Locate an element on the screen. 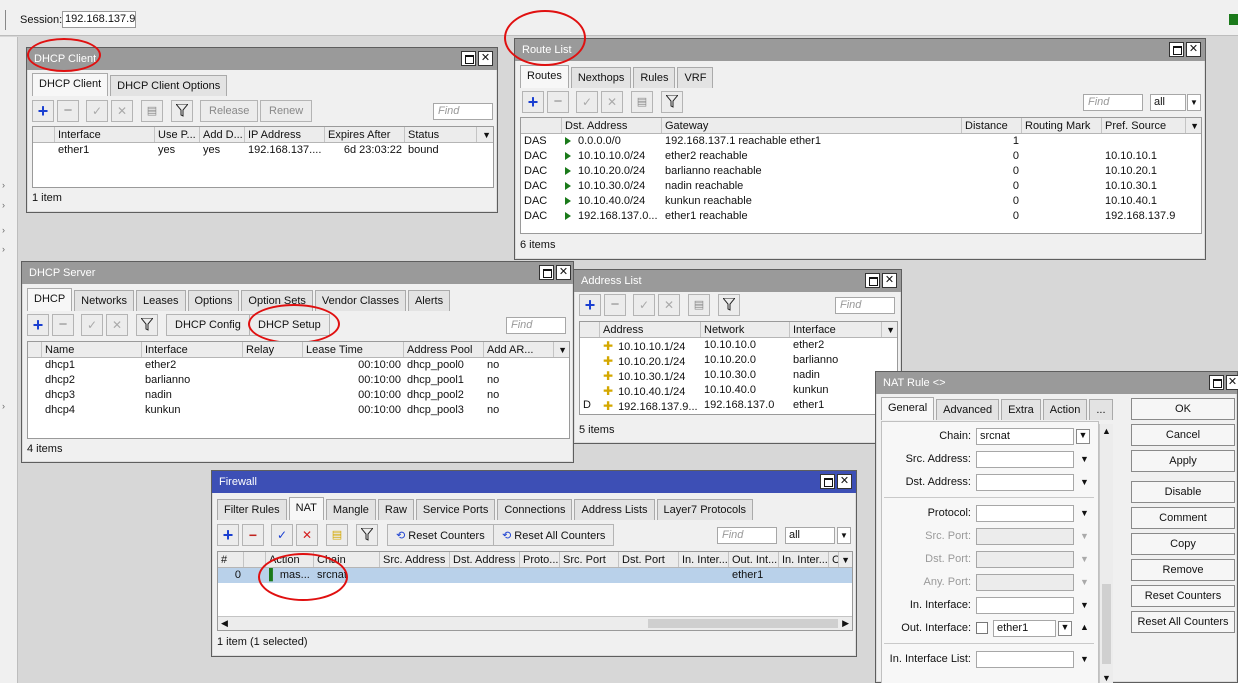  tab-dhcp-client-options: DHCP Client Options is located at coordinates (169, 85).